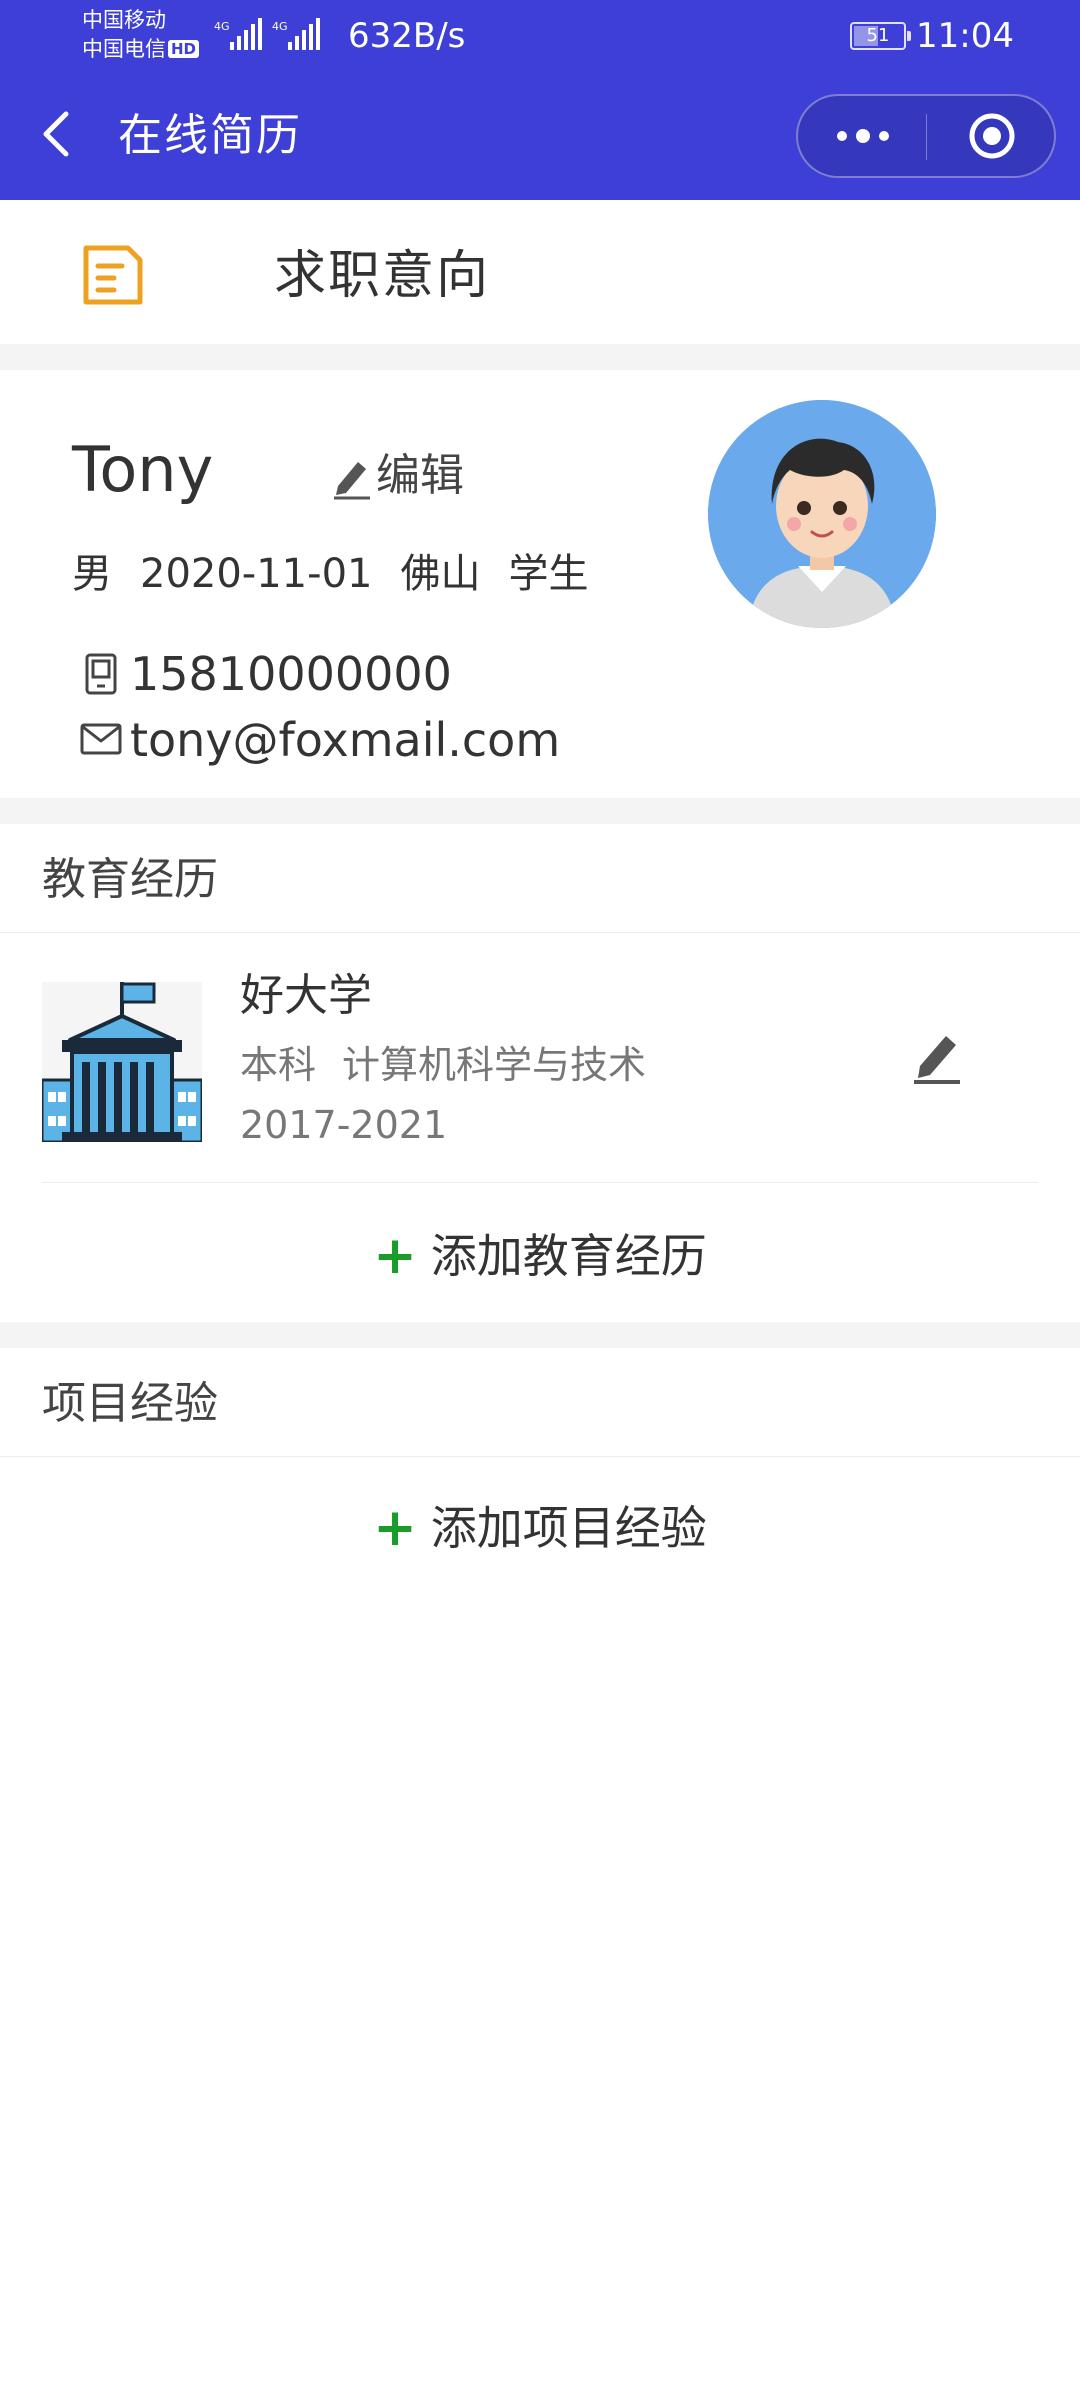  I want to click on phone-icon, so click(101, 674).